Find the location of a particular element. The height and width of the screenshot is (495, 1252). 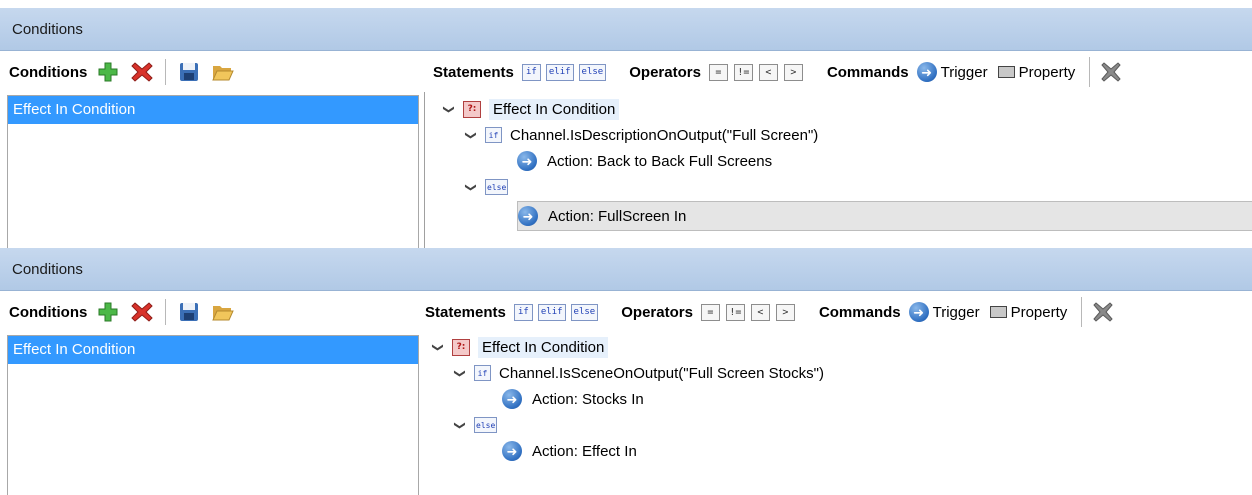

tree-node-action-selected: ➜ Action: FullScreen In is located at coordinates (884, 216).